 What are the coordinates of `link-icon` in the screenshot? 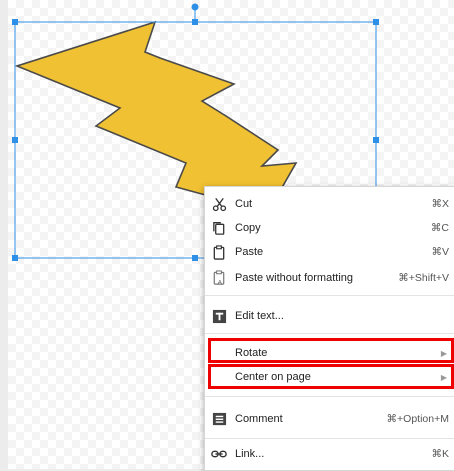 It's located at (219, 454).